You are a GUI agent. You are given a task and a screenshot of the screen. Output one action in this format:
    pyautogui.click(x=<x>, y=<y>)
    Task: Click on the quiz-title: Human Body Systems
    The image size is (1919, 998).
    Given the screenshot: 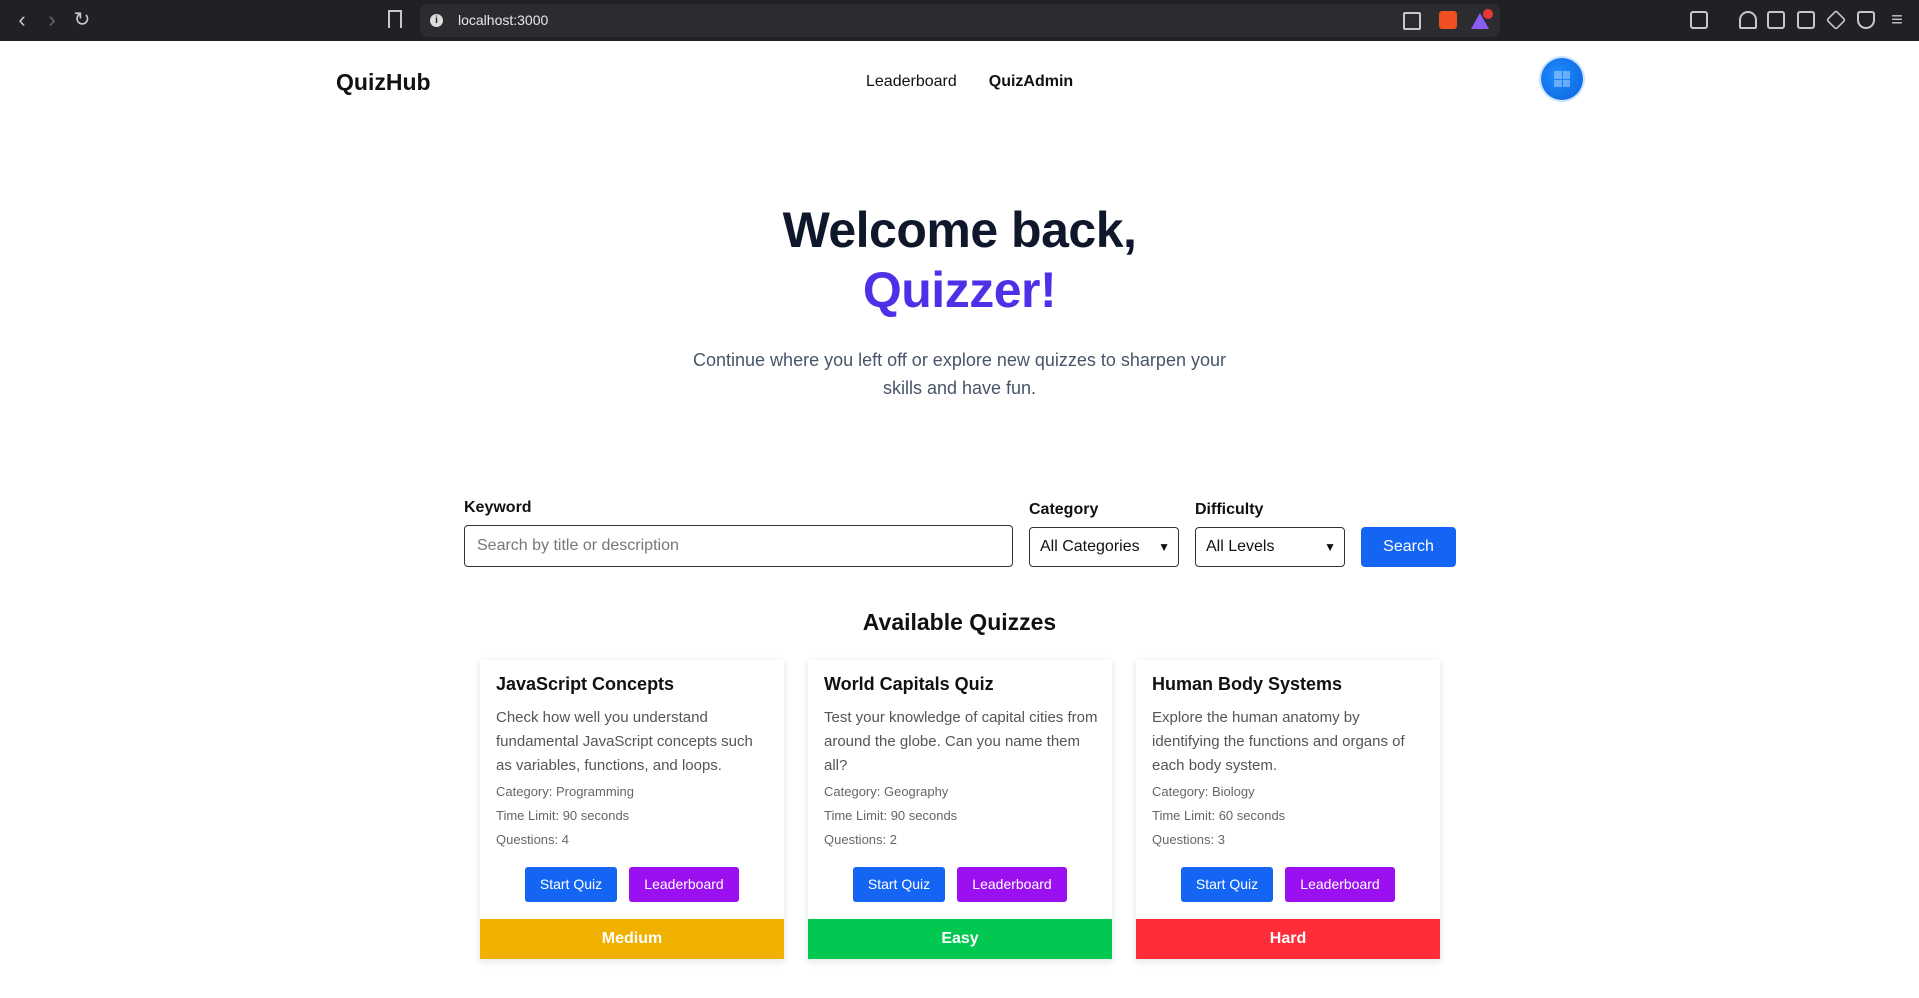 What is the action you would take?
    pyautogui.click(x=1247, y=684)
    